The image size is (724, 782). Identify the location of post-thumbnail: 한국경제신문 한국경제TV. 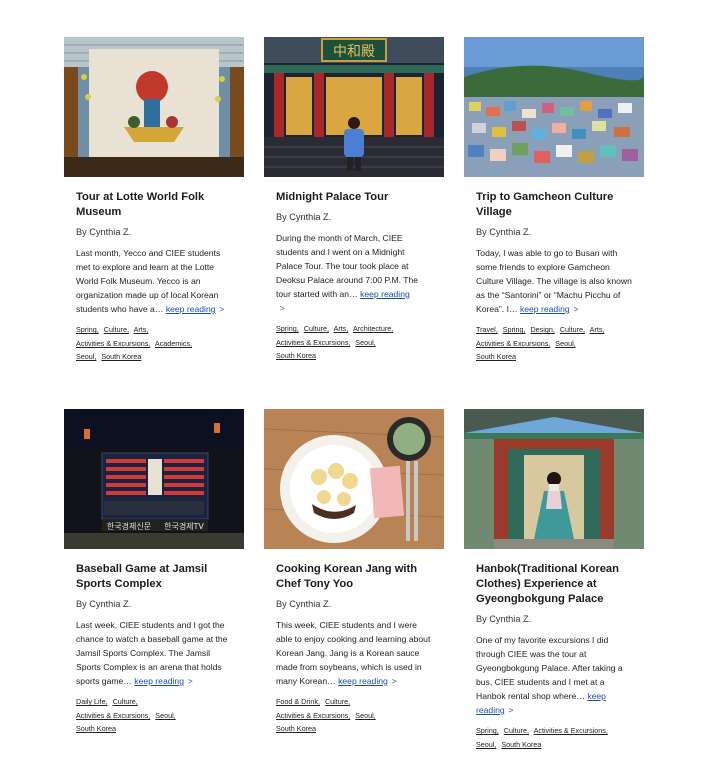
(154, 479).